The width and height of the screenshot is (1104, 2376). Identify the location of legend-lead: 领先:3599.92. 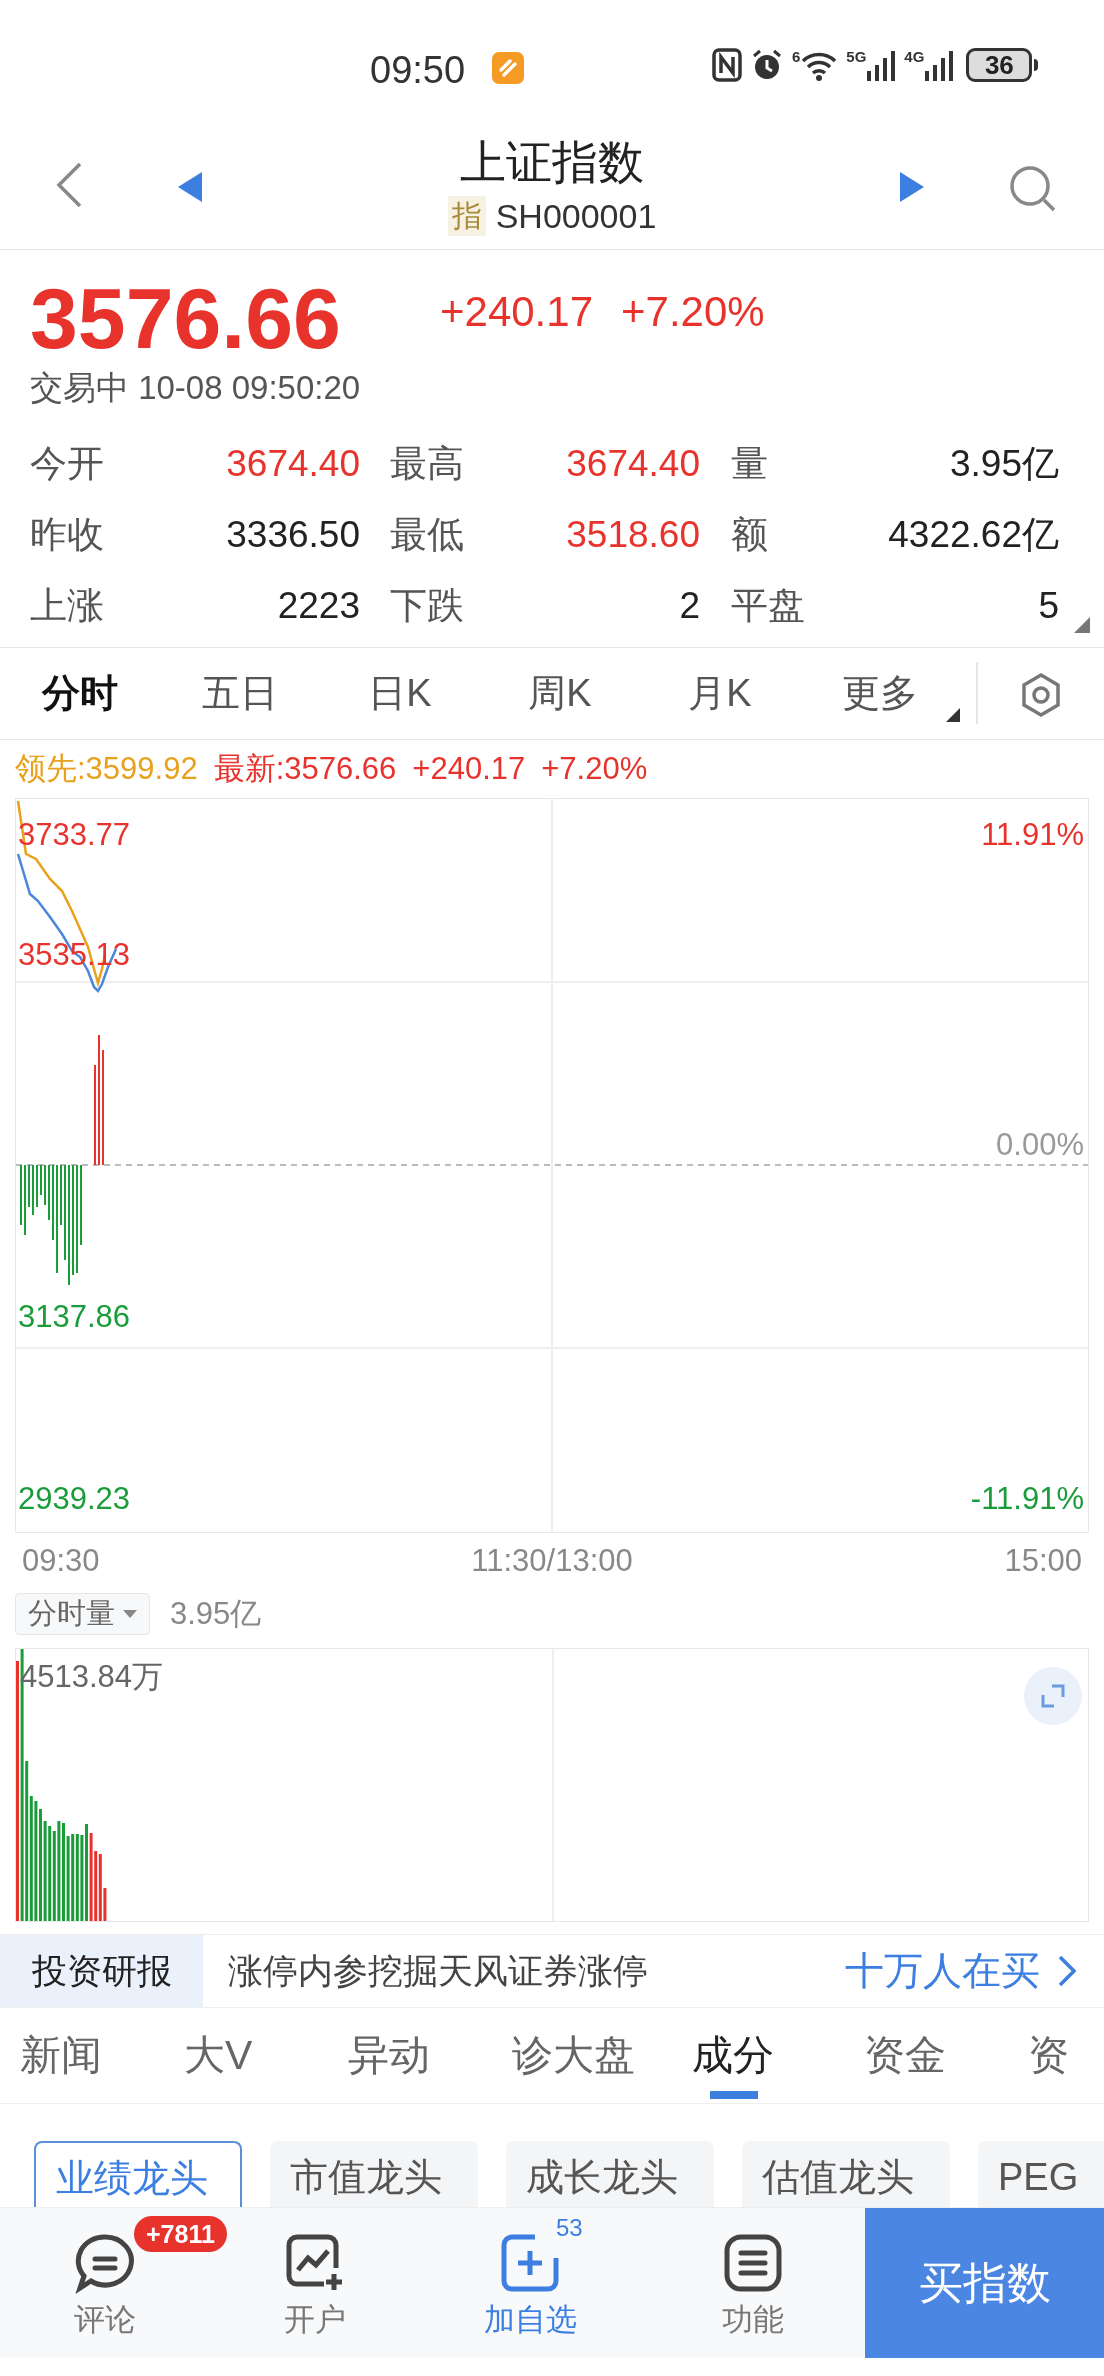
(106, 768).